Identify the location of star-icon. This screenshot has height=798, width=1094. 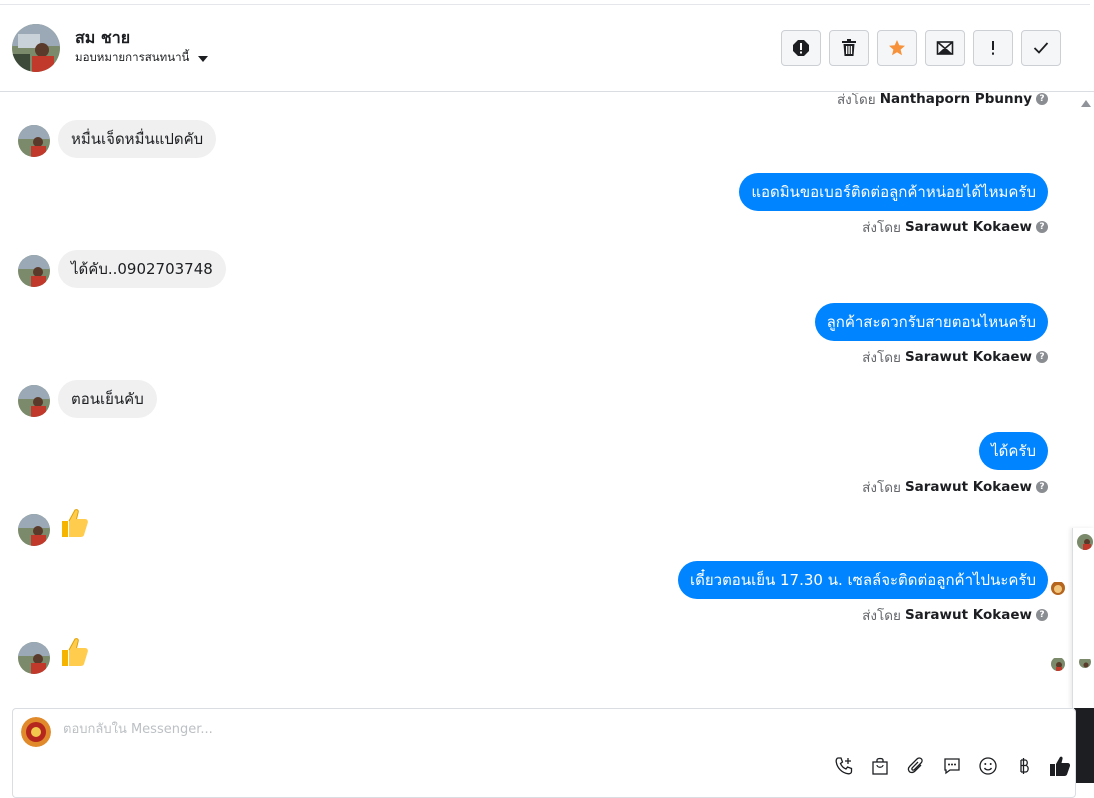
(897, 48).